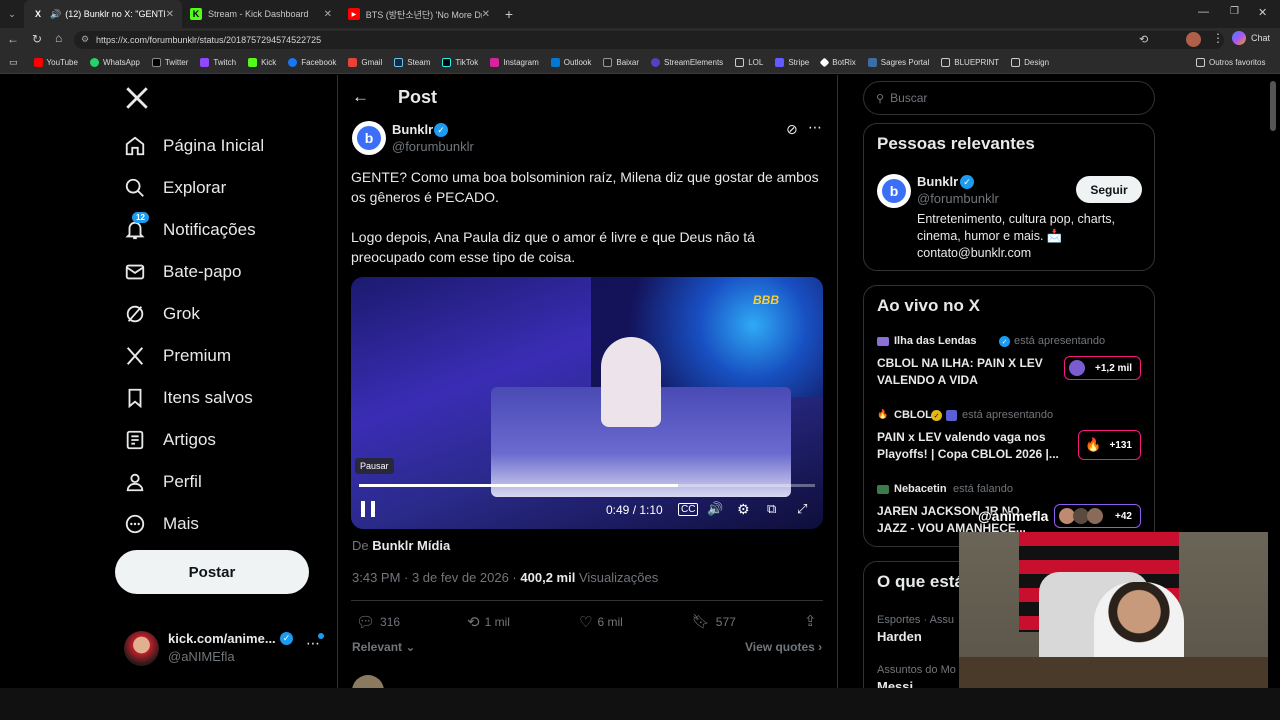 Image resolution: width=1280 pixels, height=720 pixels. Describe the element at coordinates (175, 188) in the screenshot. I see `sidebar-item-explore: Explorar` at that location.